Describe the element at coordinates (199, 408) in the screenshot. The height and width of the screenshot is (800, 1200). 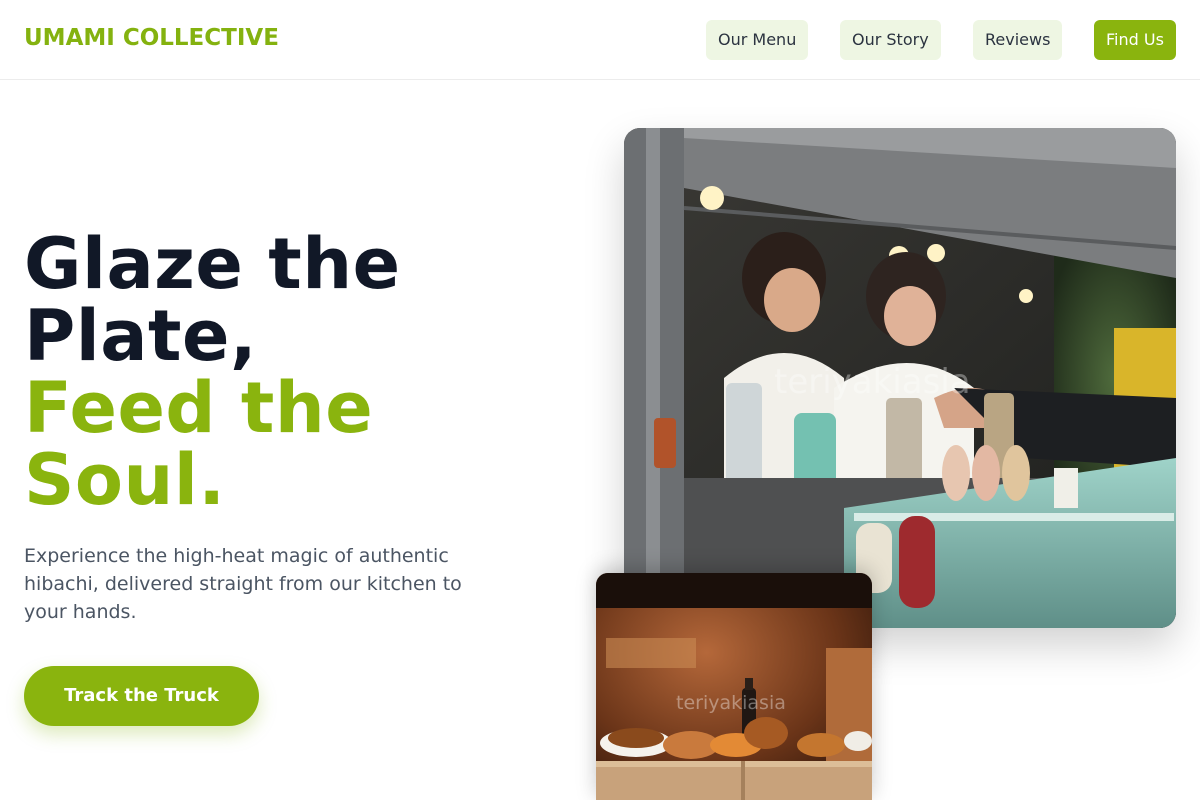
I see `hero-title-line-3: Feed the` at that location.